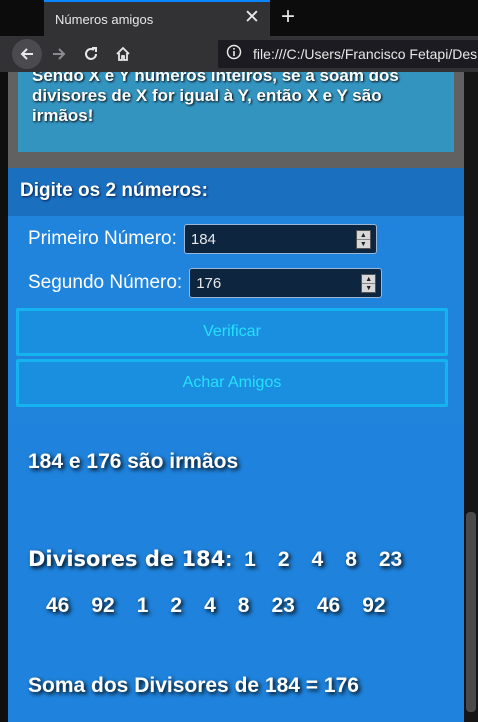 The image size is (478, 722). I want to click on home-icon, so click(123, 53).